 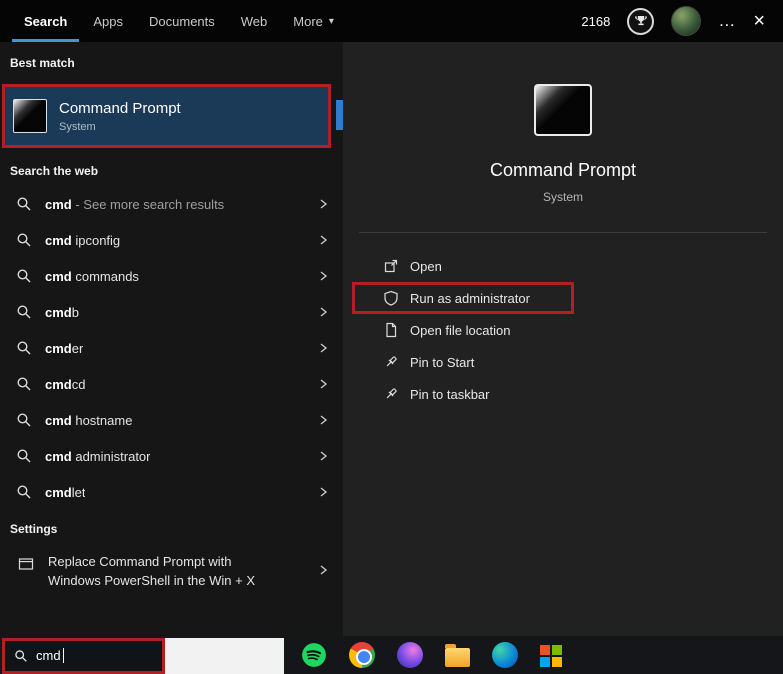 What do you see at coordinates (457, 655) in the screenshot?
I see `file-explorer-icon` at bounding box center [457, 655].